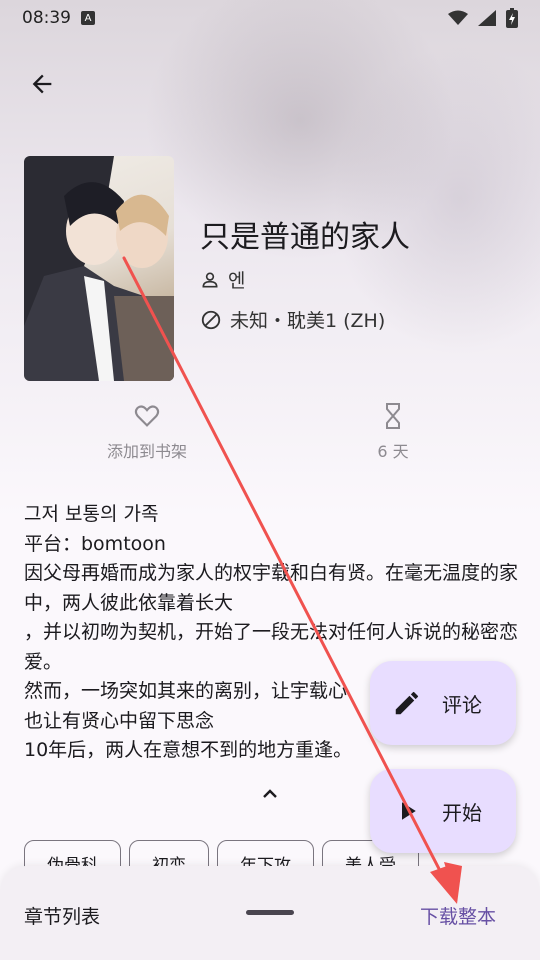 The image size is (540, 960). I want to click on battery-charging-icon, so click(512, 18).